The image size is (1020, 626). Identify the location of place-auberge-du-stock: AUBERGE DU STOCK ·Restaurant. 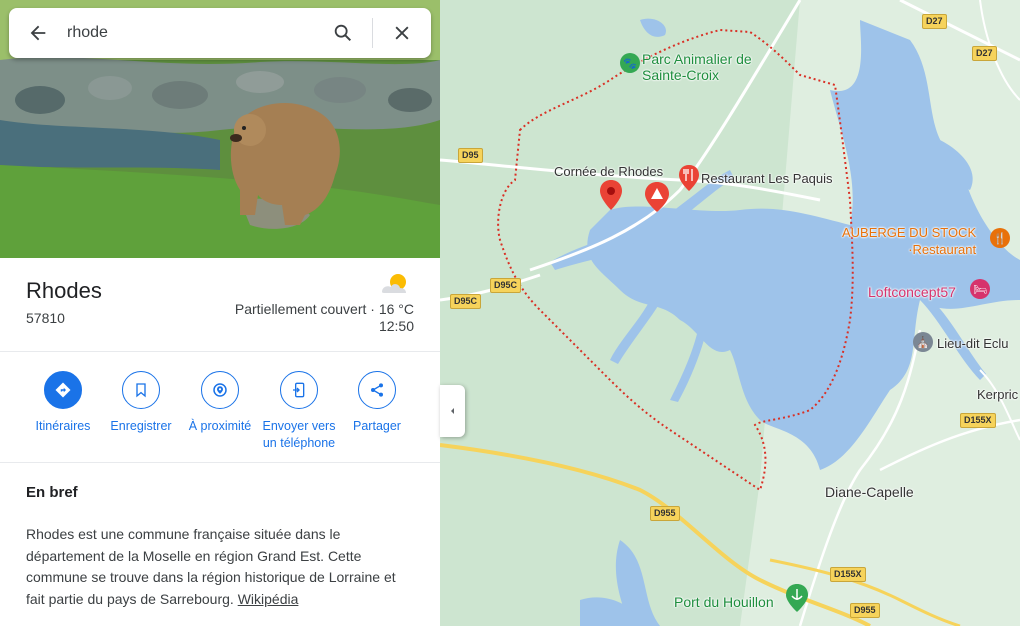
(909, 241).